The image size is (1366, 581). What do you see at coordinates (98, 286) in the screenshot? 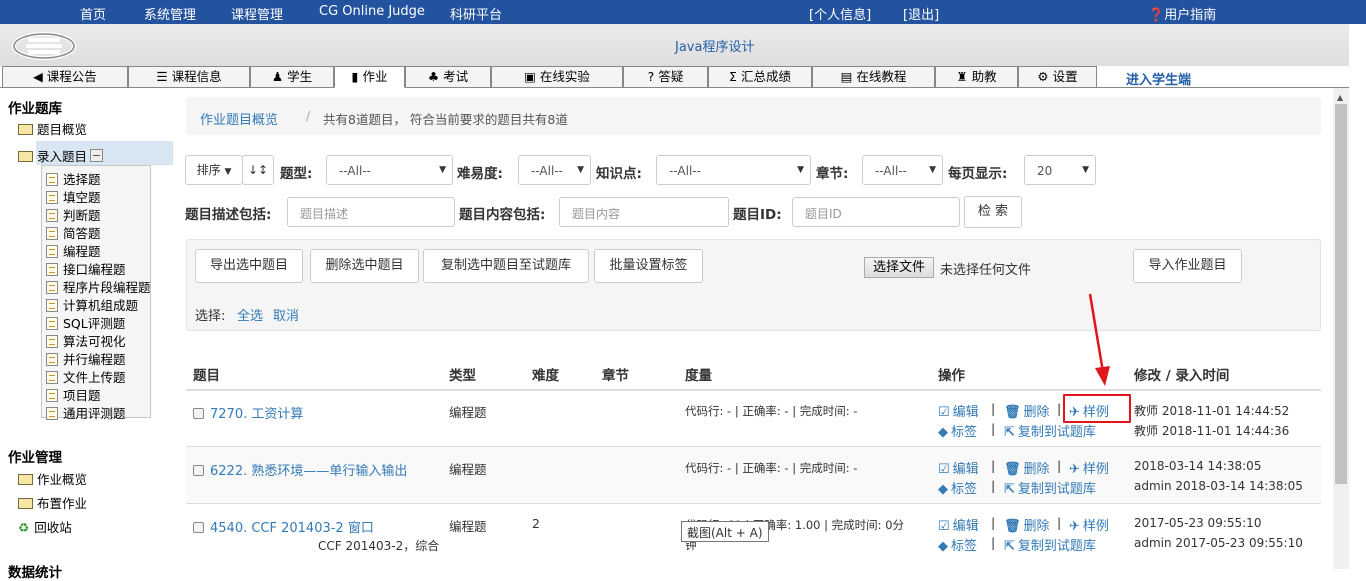
I see `sidebar-item-type: 程序片段编程题` at bounding box center [98, 286].